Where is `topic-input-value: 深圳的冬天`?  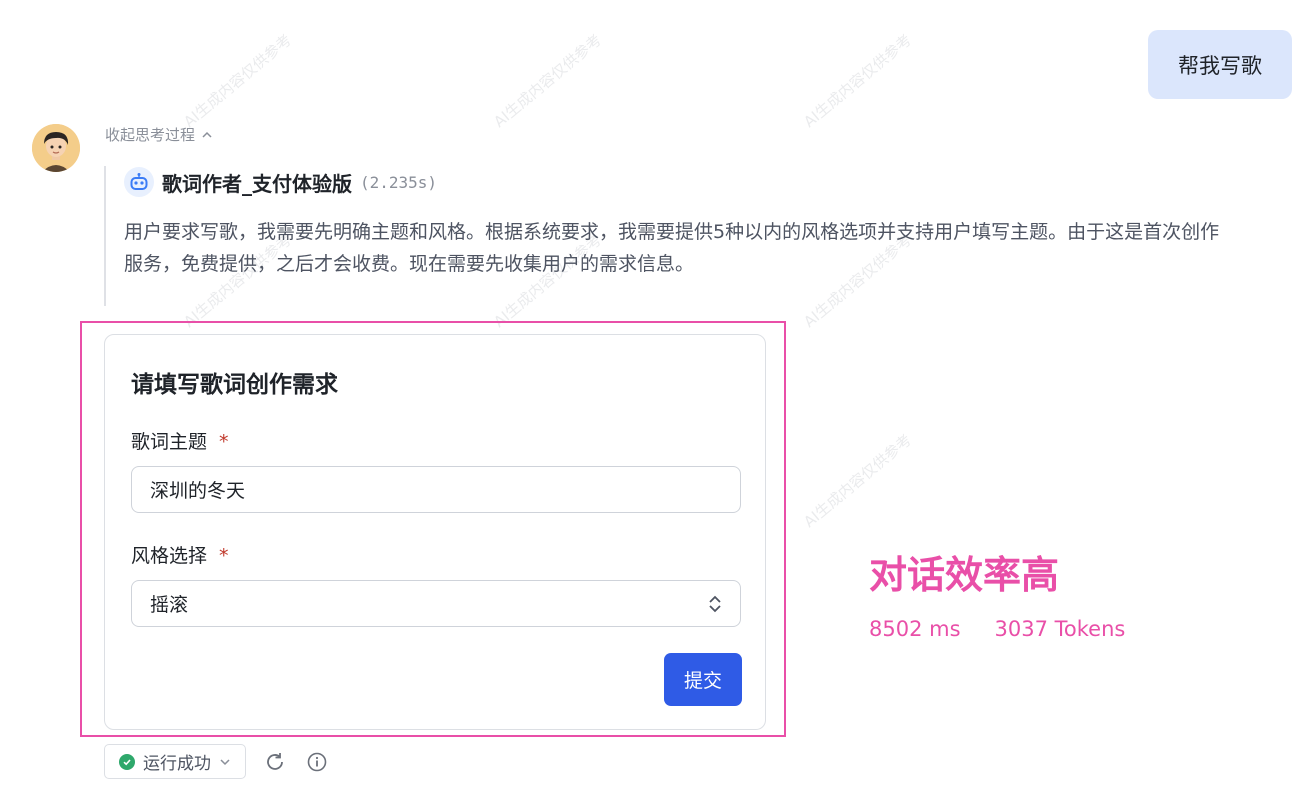
topic-input-value: 深圳的冬天 is located at coordinates (198, 491).